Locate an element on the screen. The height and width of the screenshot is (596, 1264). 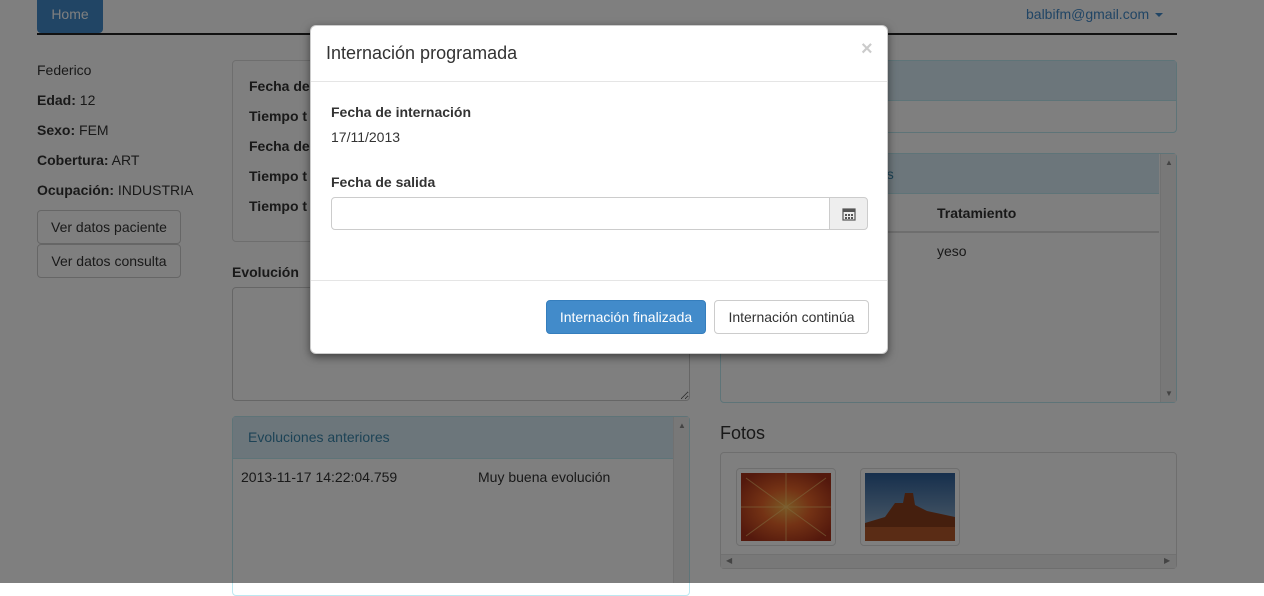
admission-date-value: 17/11/2013 is located at coordinates (366, 137).